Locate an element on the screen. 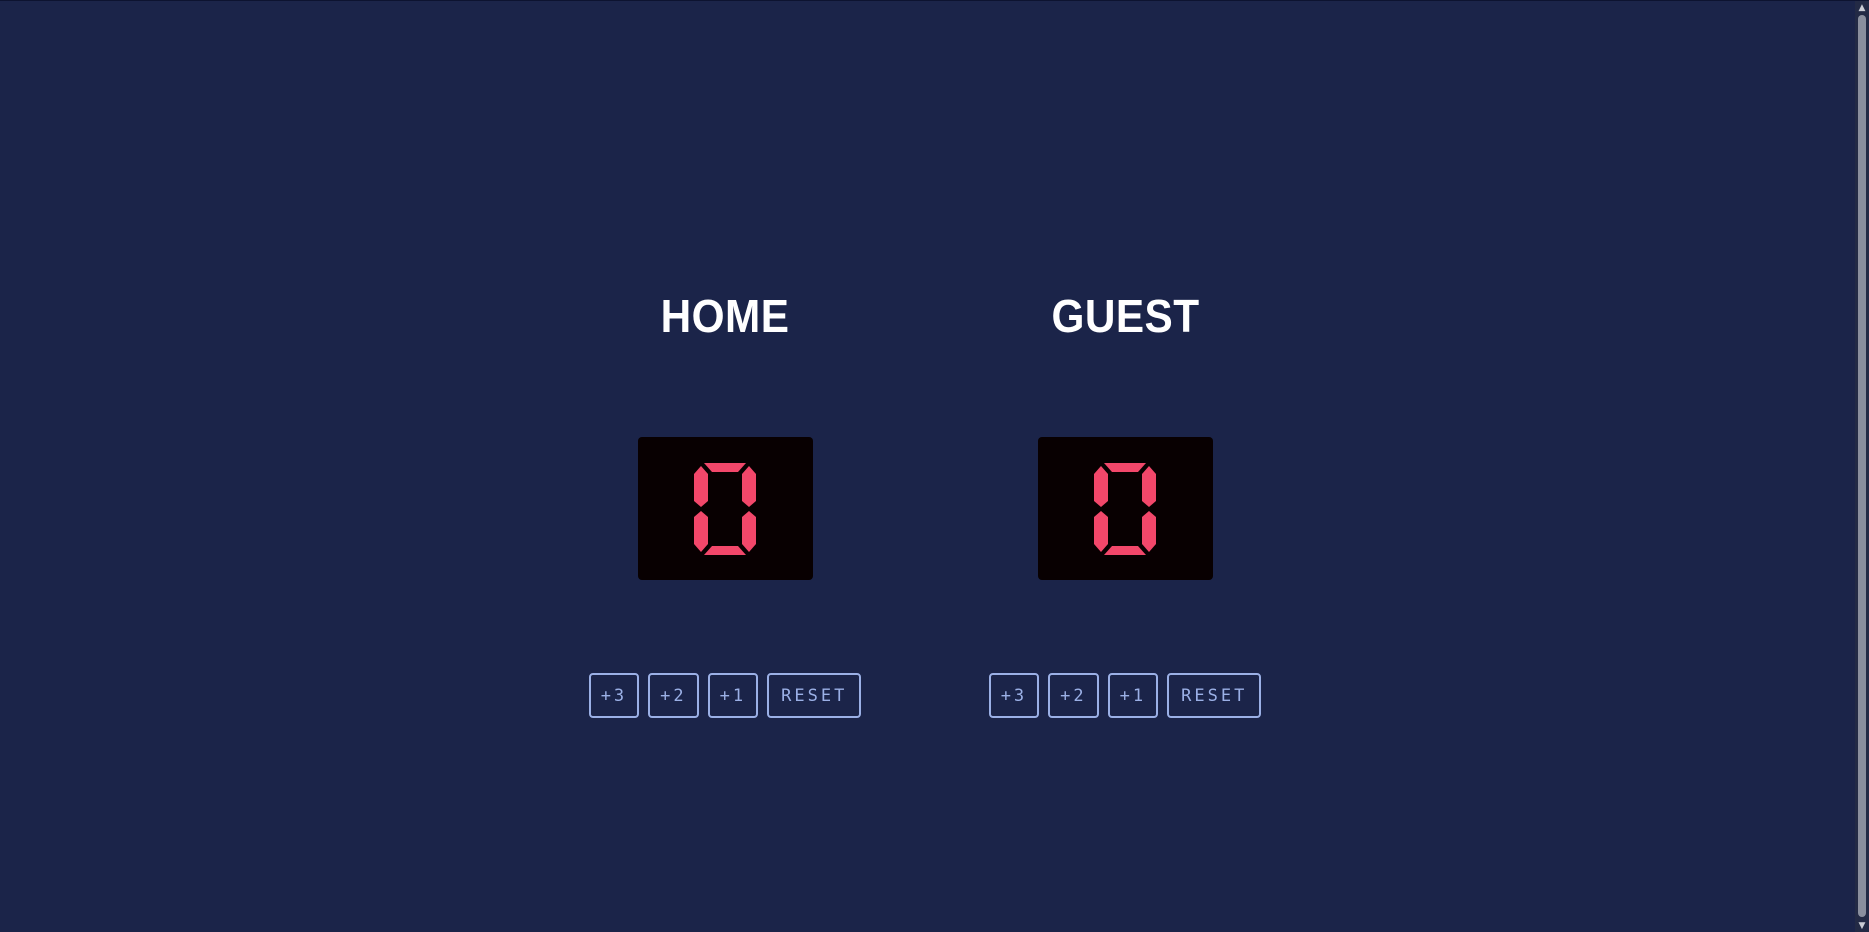 The width and height of the screenshot is (1869, 932). chevron-down-icon: ▼ is located at coordinates (1862, 926).